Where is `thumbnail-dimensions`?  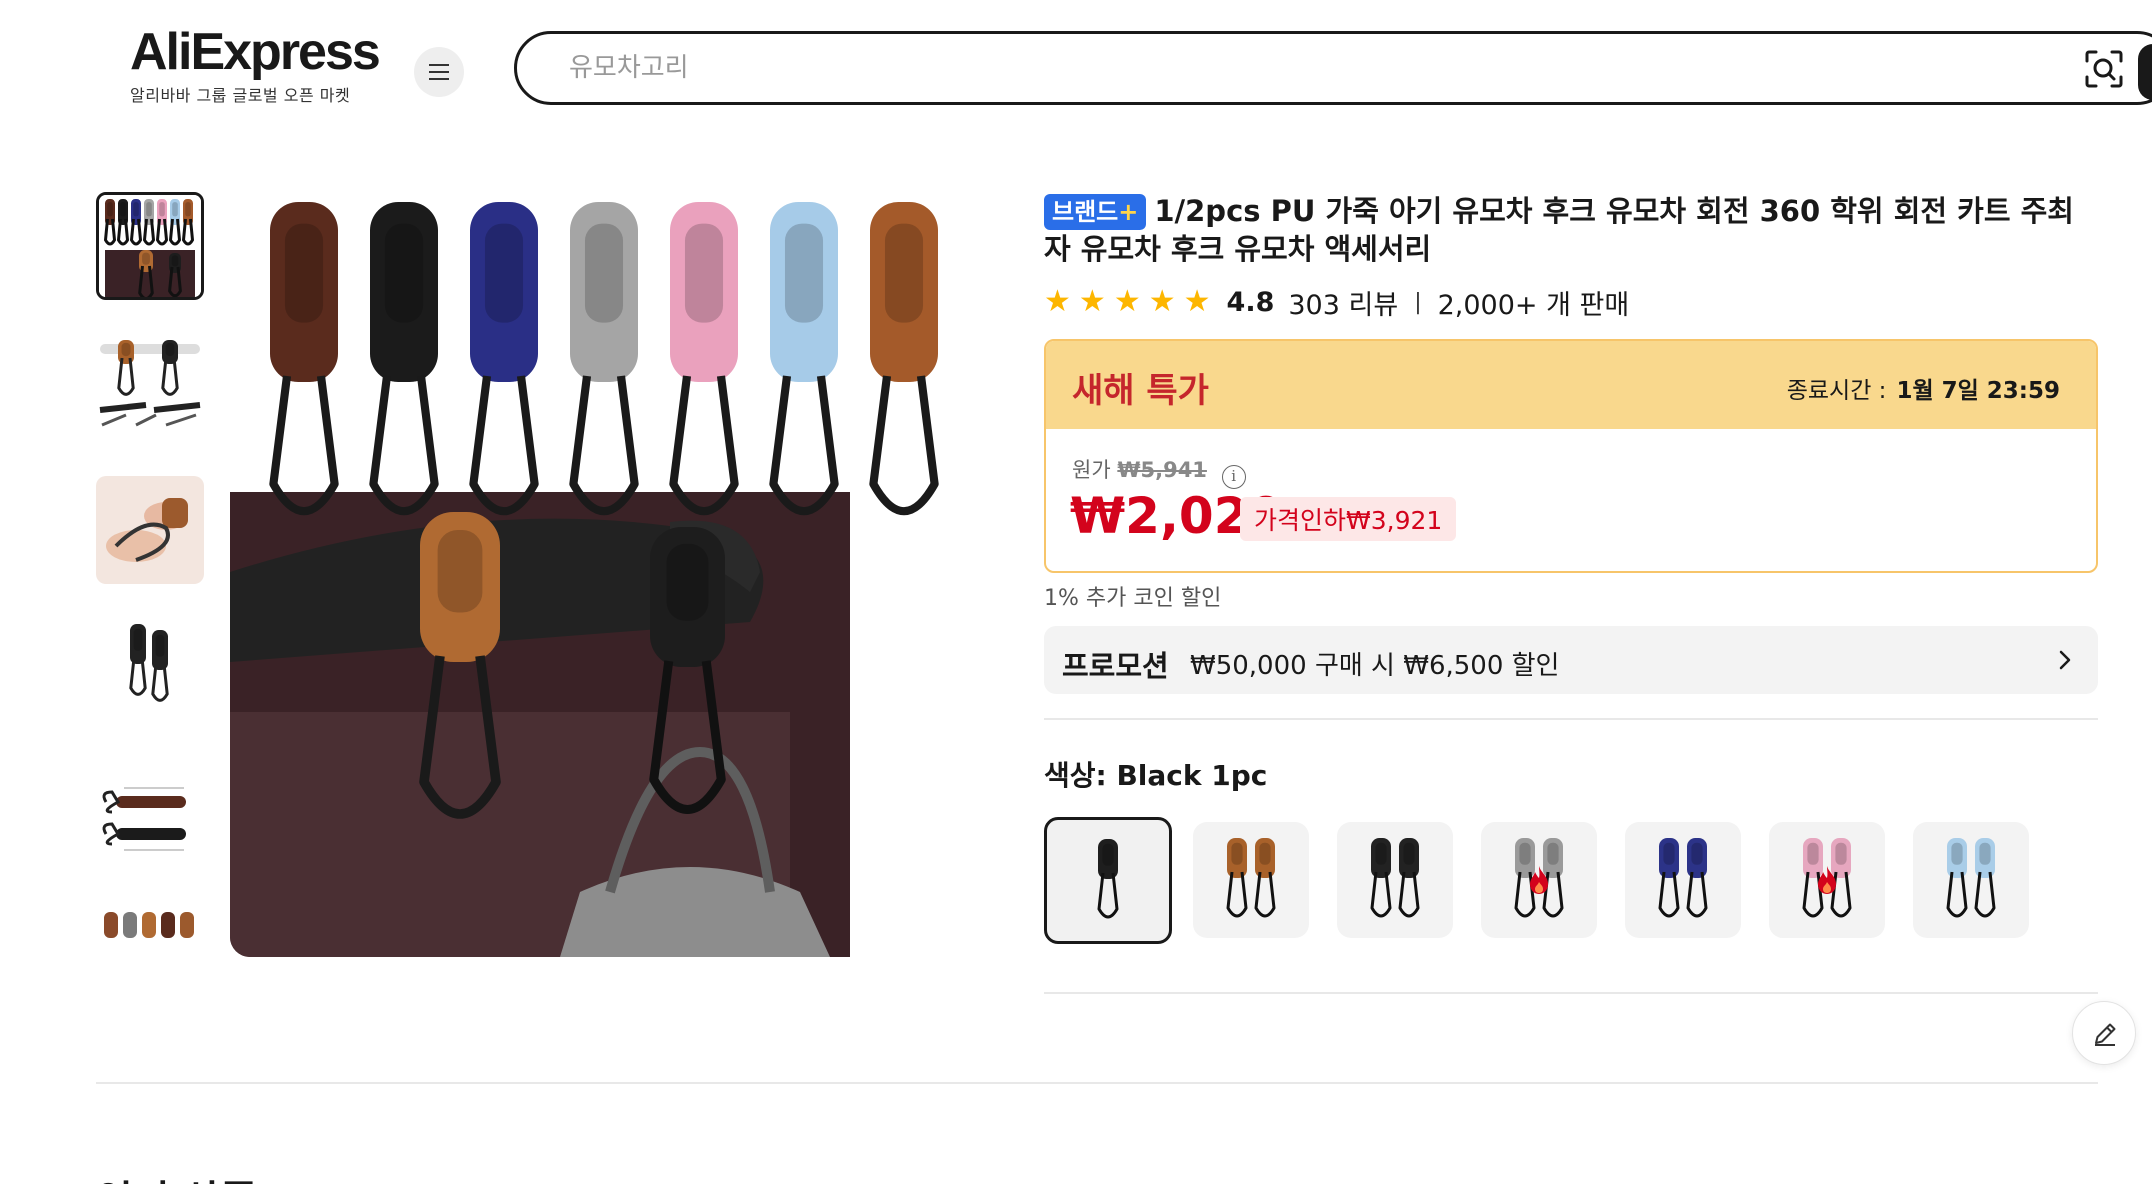
thumbnail-dimensions is located at coordinates (150, 812).